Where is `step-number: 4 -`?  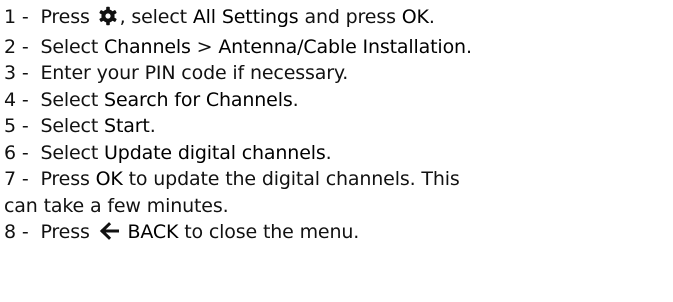 step-number: 4 - is located at coordinates (16, 99).